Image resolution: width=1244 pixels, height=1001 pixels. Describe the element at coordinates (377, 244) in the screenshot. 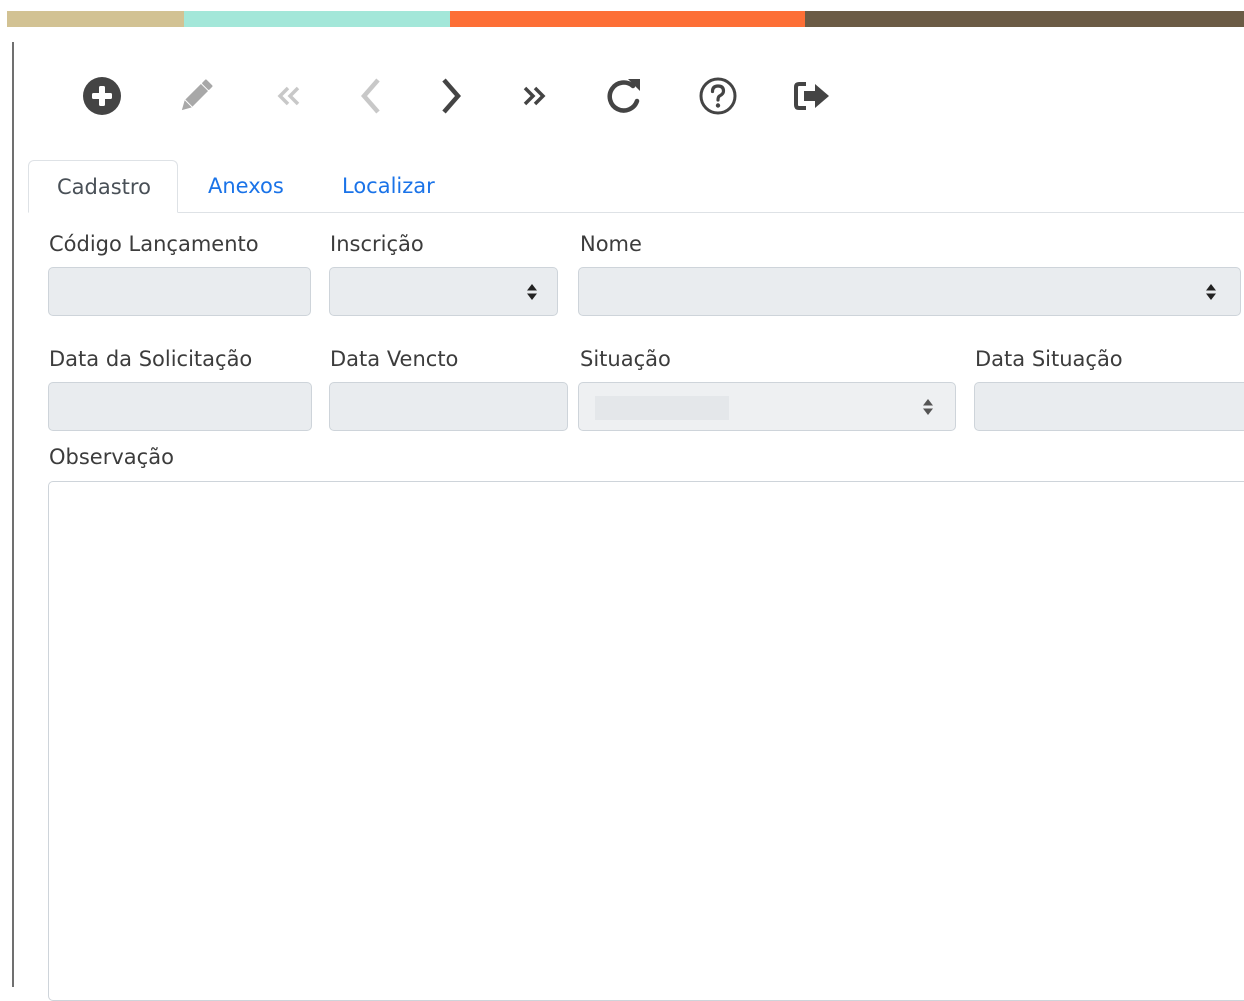

I see `inscricao-label: Inscrição` at that location.